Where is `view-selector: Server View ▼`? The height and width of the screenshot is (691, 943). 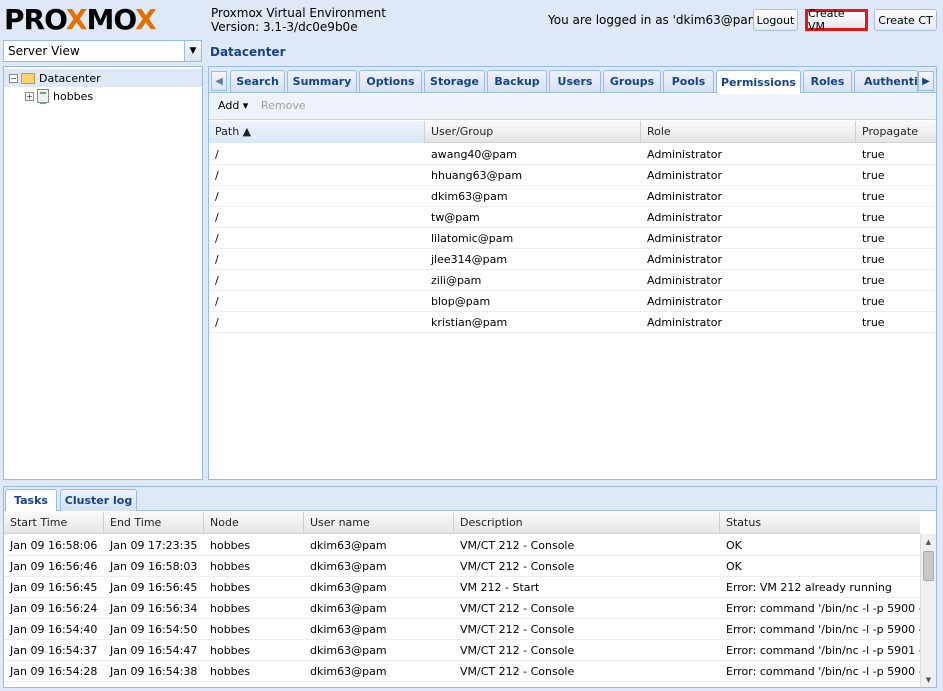 view-selector: Server View ▼ is located at coordinates (102, 51).